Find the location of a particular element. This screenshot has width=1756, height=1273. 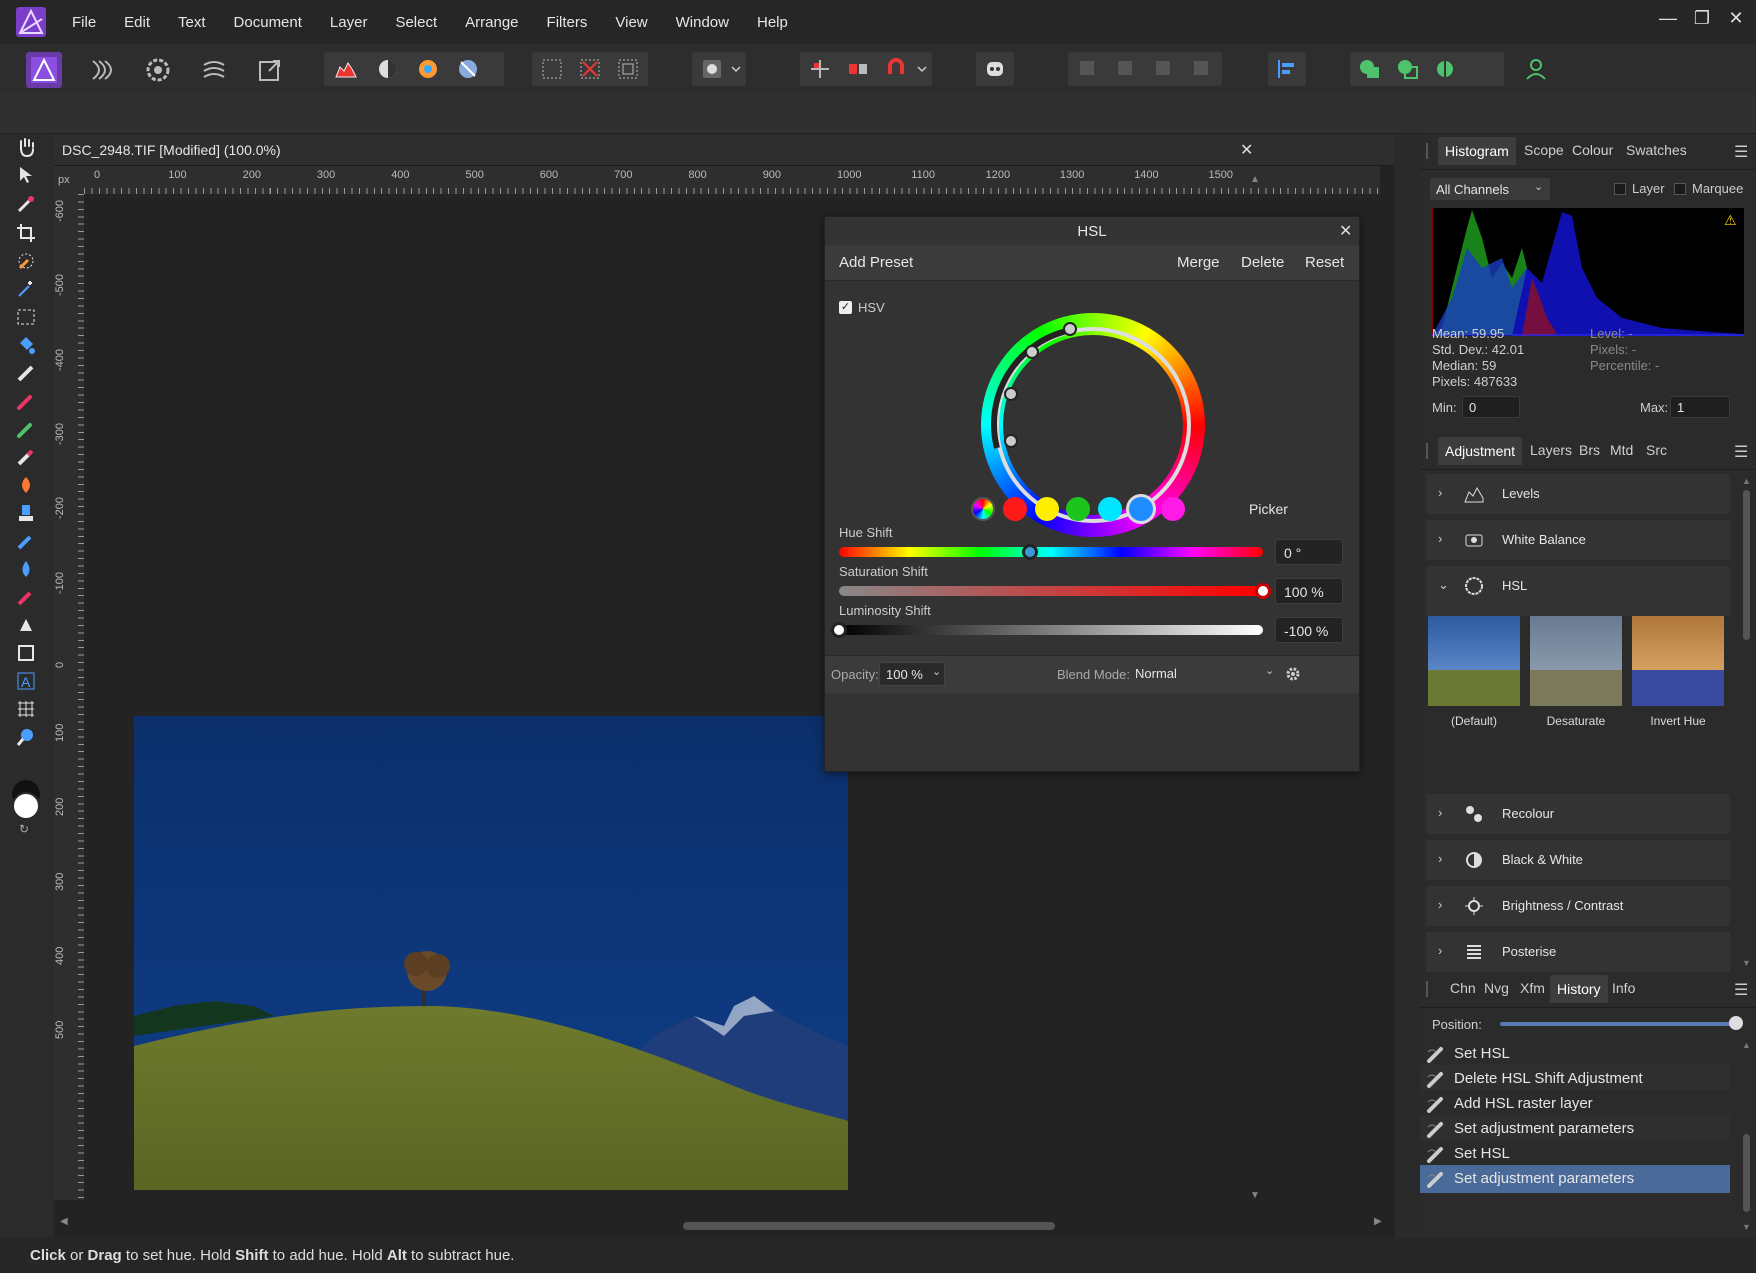

history-item: Add HSL raster layer is located at coordinates (1575, 1104).